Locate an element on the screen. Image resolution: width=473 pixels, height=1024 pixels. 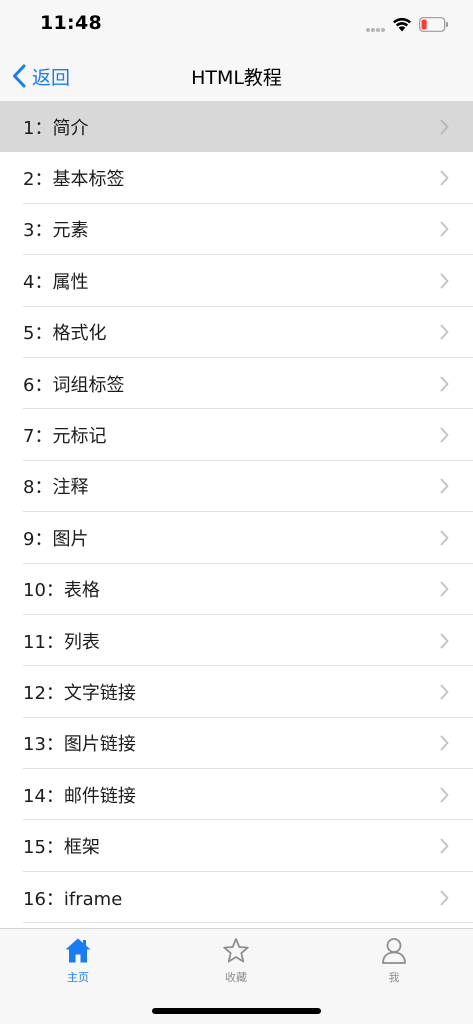
list-item-label: 15：框架 is located at coordinates (61, 848).